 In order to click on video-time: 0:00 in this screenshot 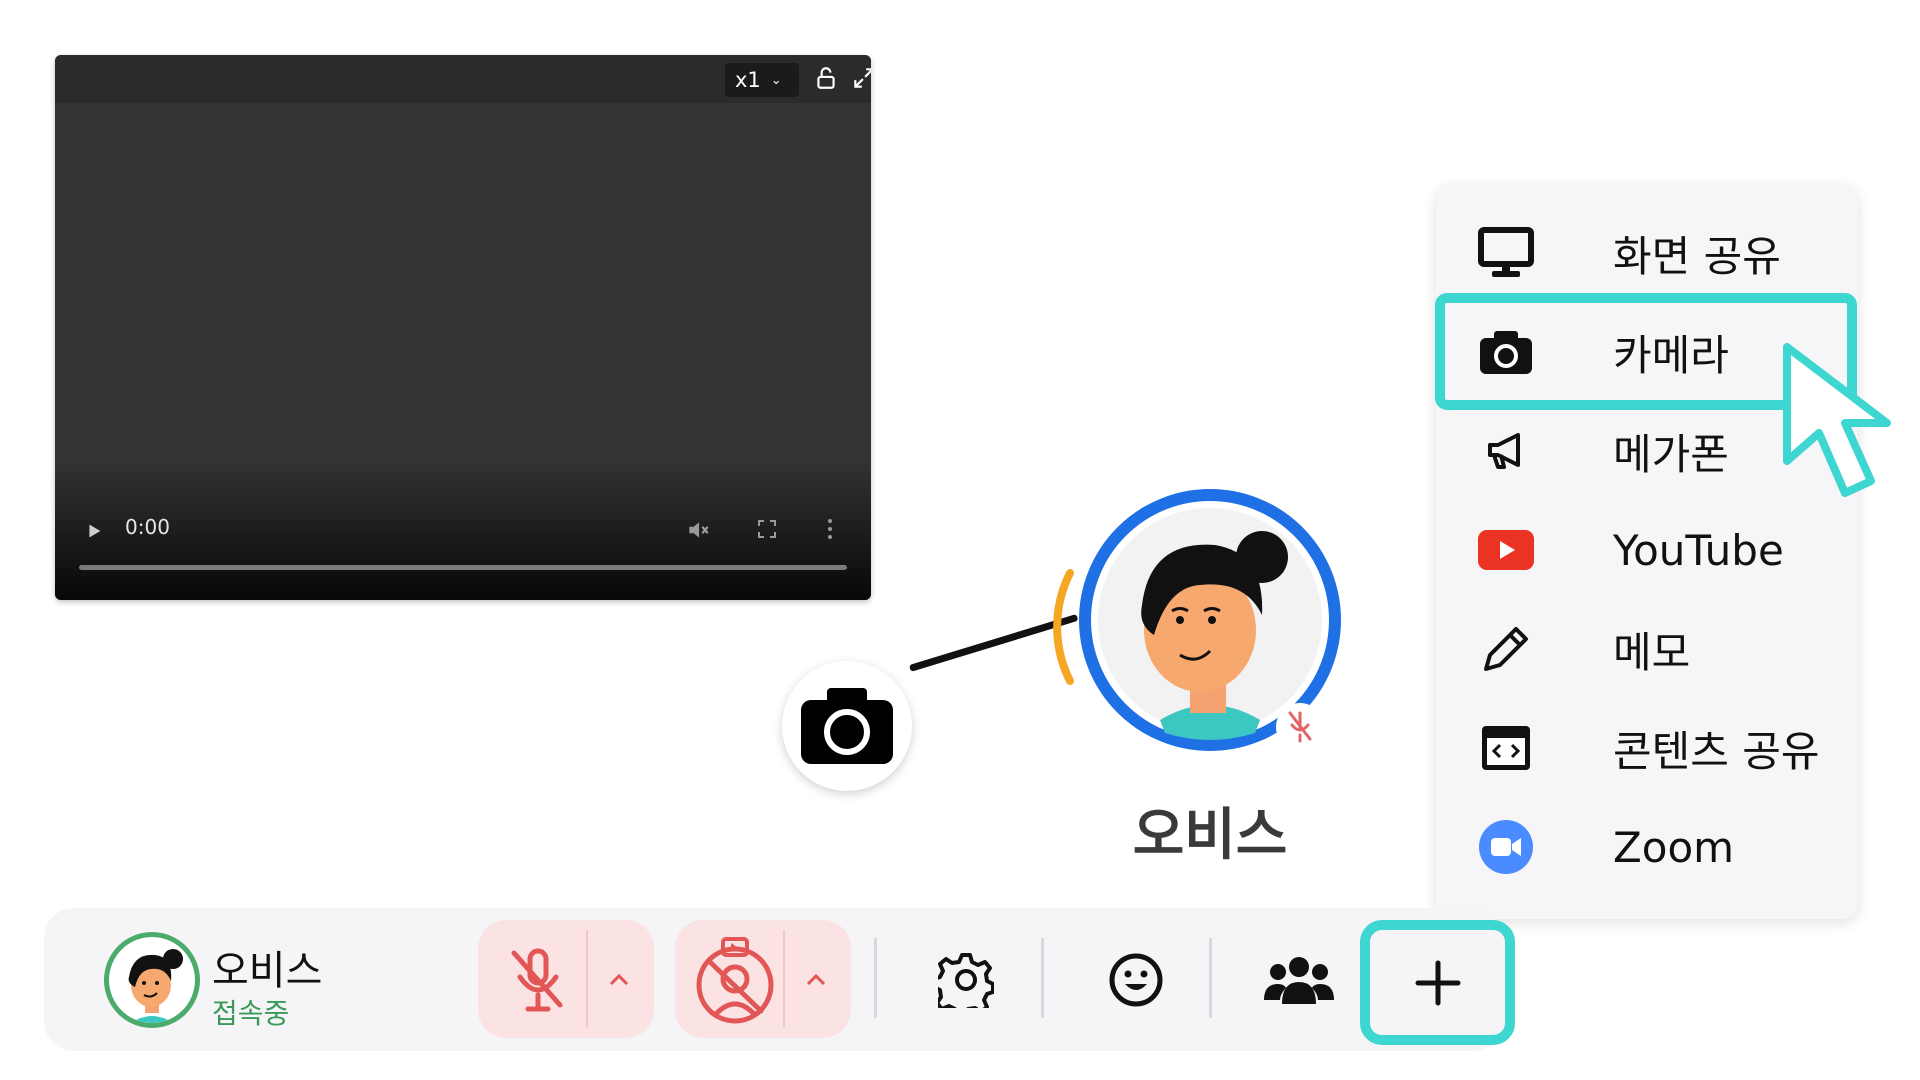, I will do `click(147, 527)`.